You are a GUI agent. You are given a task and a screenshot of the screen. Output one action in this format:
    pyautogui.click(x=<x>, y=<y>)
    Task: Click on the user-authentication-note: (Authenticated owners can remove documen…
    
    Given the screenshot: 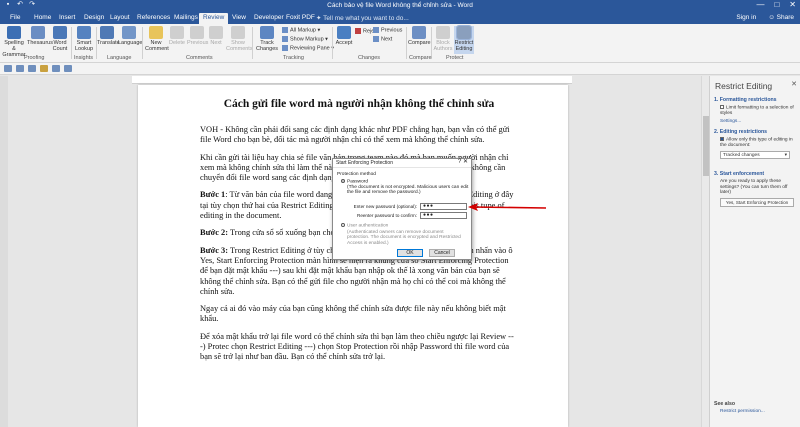 What is the action you would take?
    pyautogui.click(x=404, y=238)
    